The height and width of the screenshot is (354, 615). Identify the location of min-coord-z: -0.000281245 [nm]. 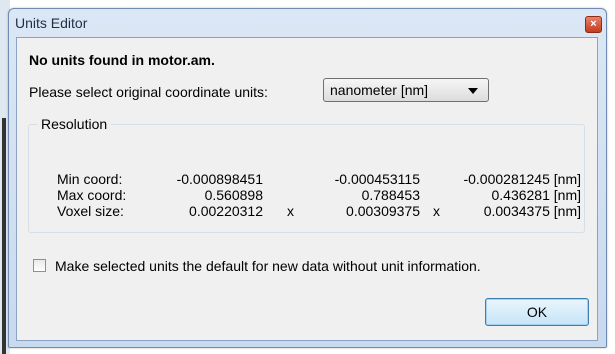
(522, 179).